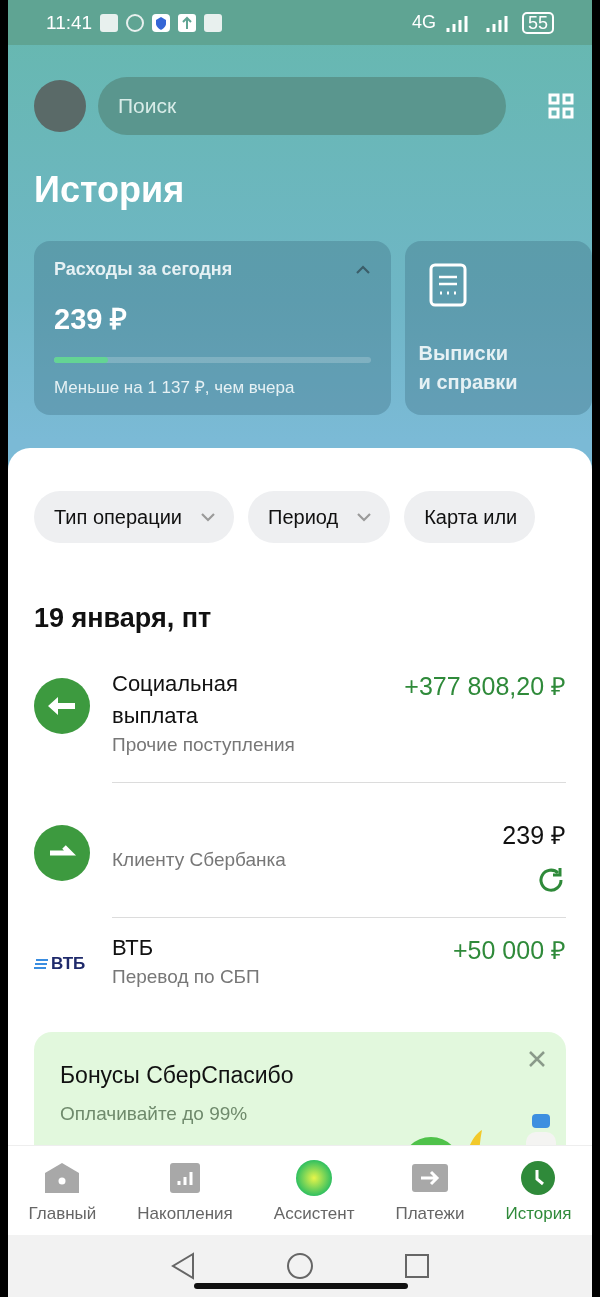  What do you see at coordinates (133, 948) in the screenshot?
I see `transaction-title: ВТБ` at bounding box center [133, 948].